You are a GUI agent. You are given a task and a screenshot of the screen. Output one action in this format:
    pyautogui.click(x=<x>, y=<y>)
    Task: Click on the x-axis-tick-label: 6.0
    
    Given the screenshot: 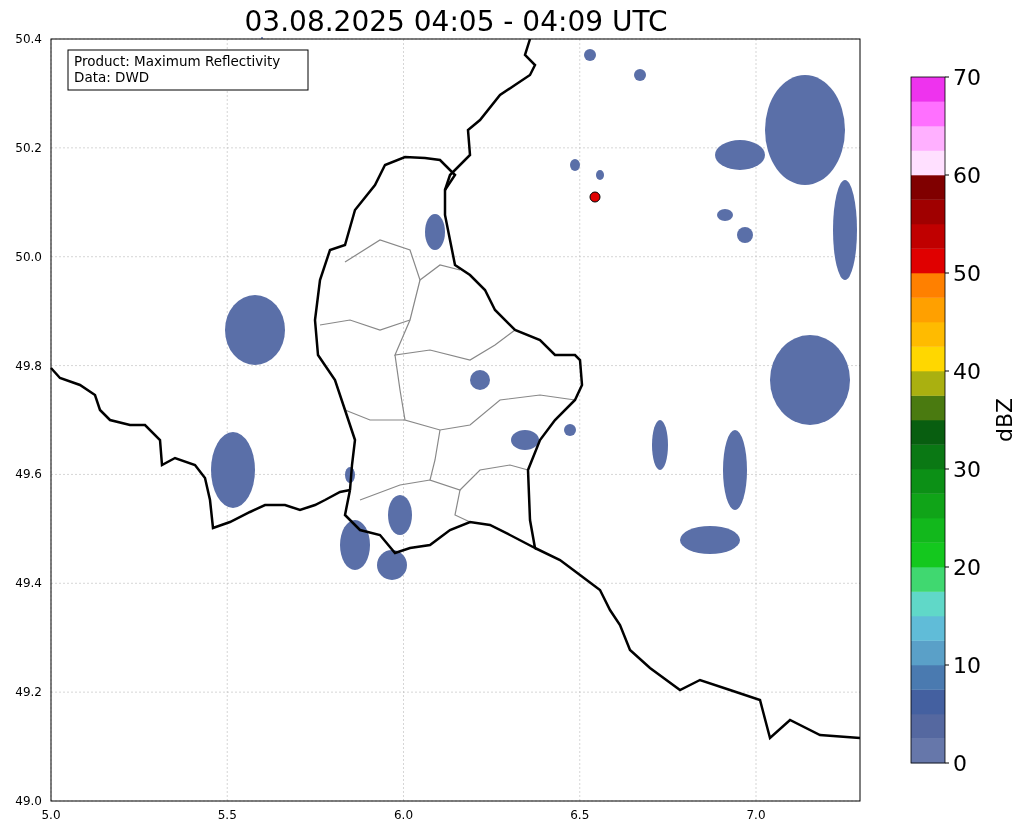 What is the action you would take?
    pyautogui.click(x=403, y=815)
    